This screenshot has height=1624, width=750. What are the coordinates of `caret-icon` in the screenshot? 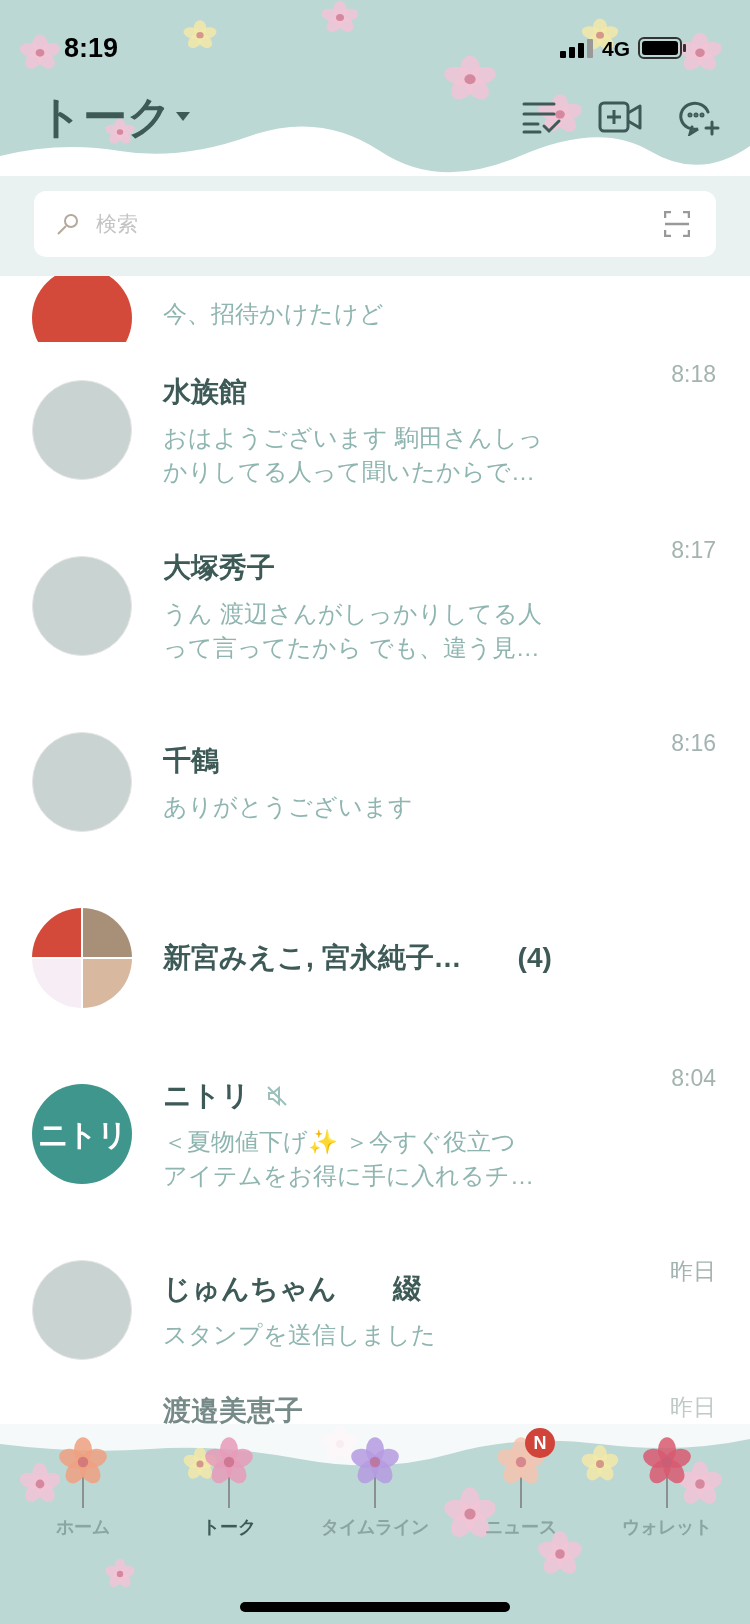 It's located at (183, 116).